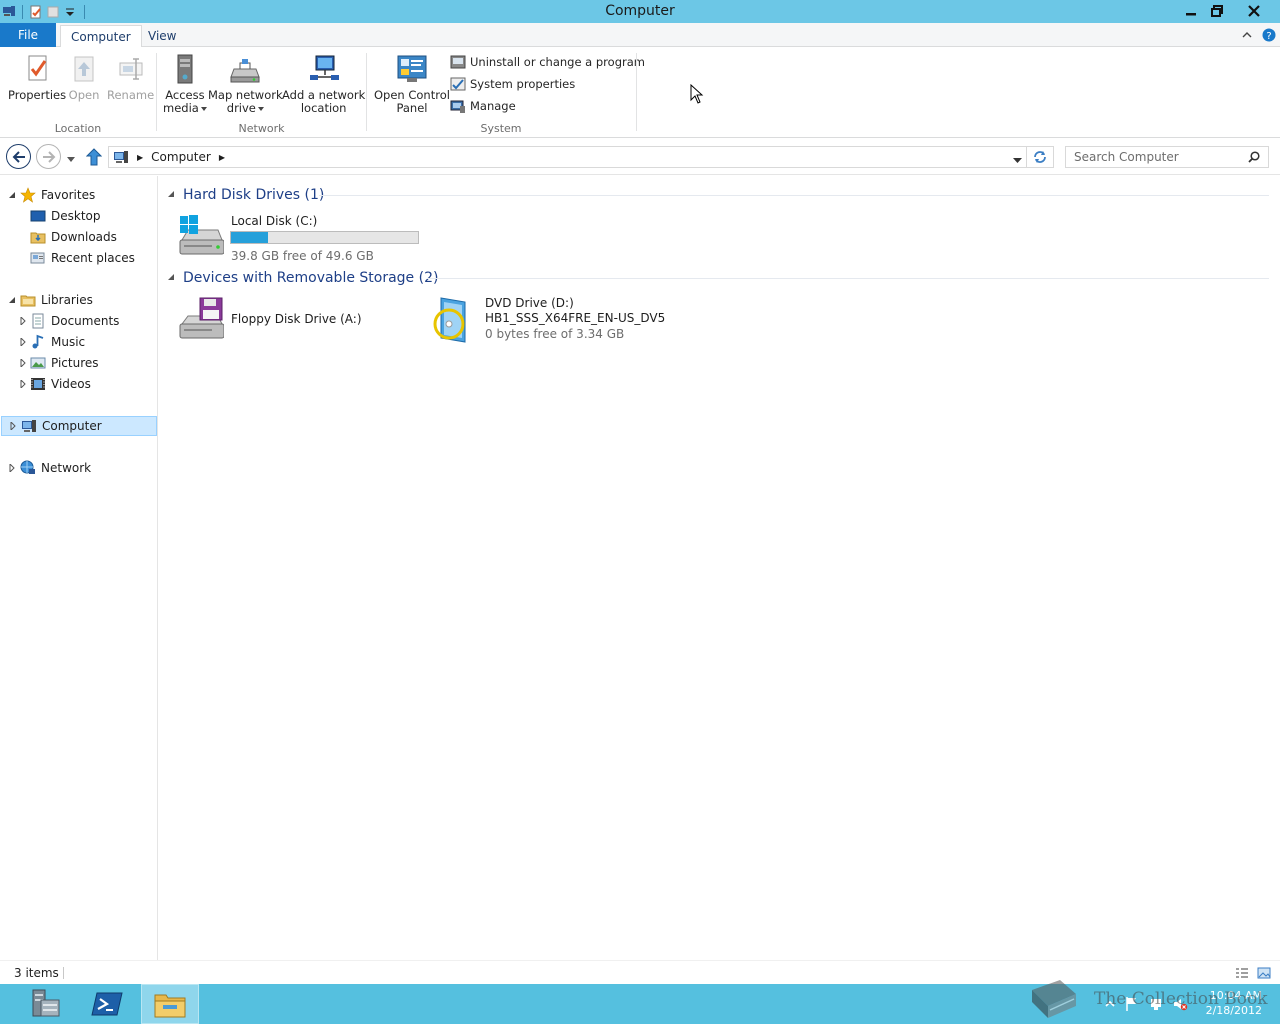 The width and height of the screenshot is (1280, 1024). I want to click on group-header-removable-storage: Devices with Removable Storage (2), so click(302, 278).